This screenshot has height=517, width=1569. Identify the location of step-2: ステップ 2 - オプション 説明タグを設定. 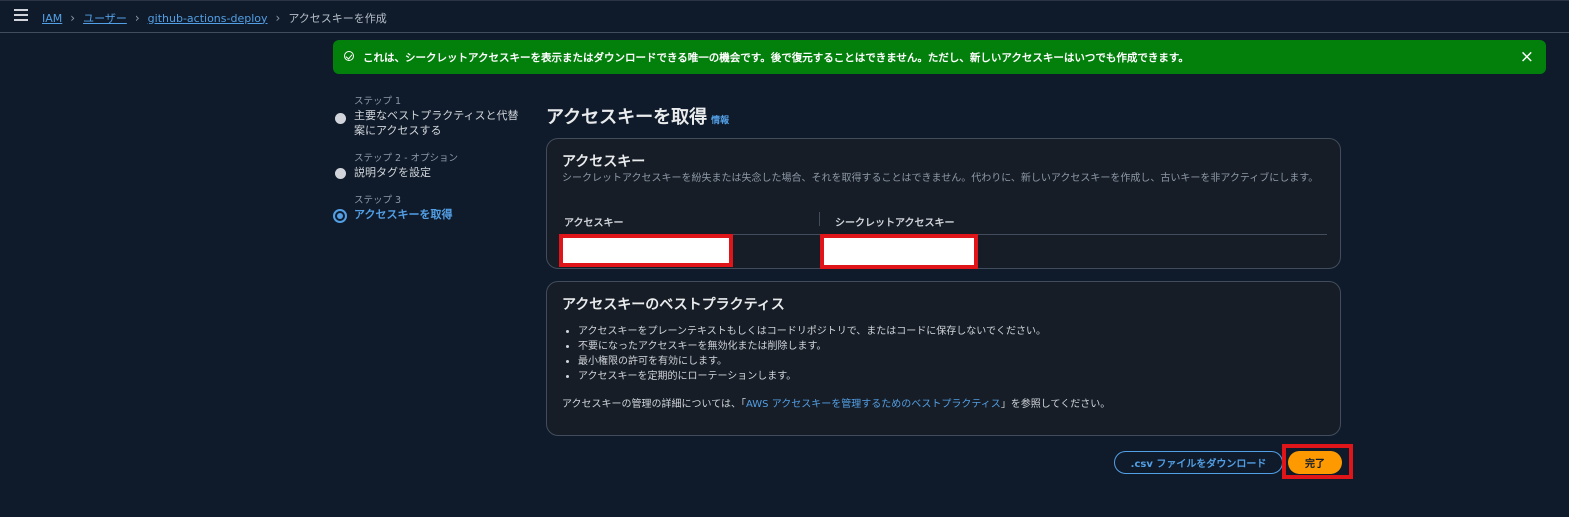
(433, 174).